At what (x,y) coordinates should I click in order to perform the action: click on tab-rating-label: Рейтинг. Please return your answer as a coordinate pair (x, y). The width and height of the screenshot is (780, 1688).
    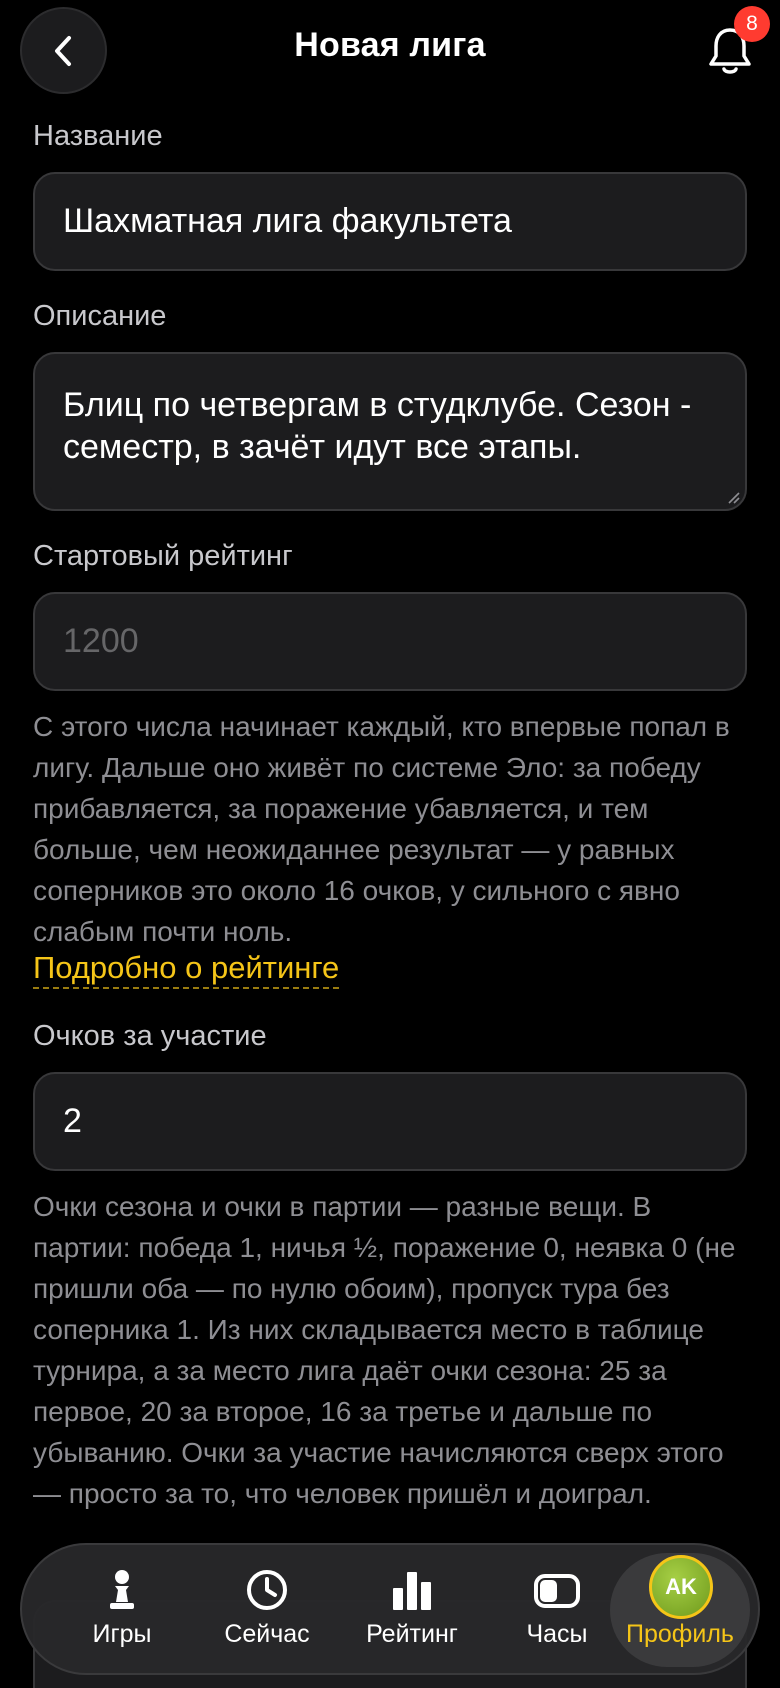
    Looking at the image, I should click on (412, 1634).